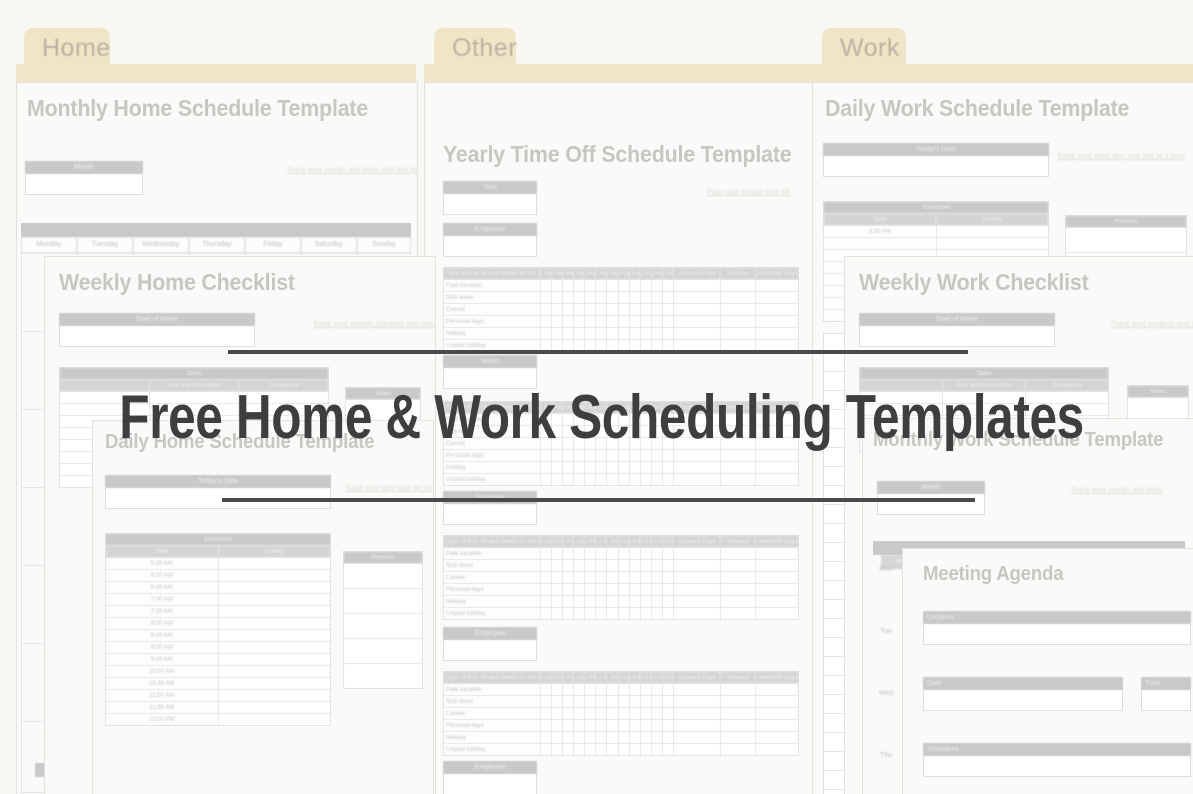 This screenshot has width=1193, height=794. I want to click on monthly-home-month-field: Month, so click(84, 178).